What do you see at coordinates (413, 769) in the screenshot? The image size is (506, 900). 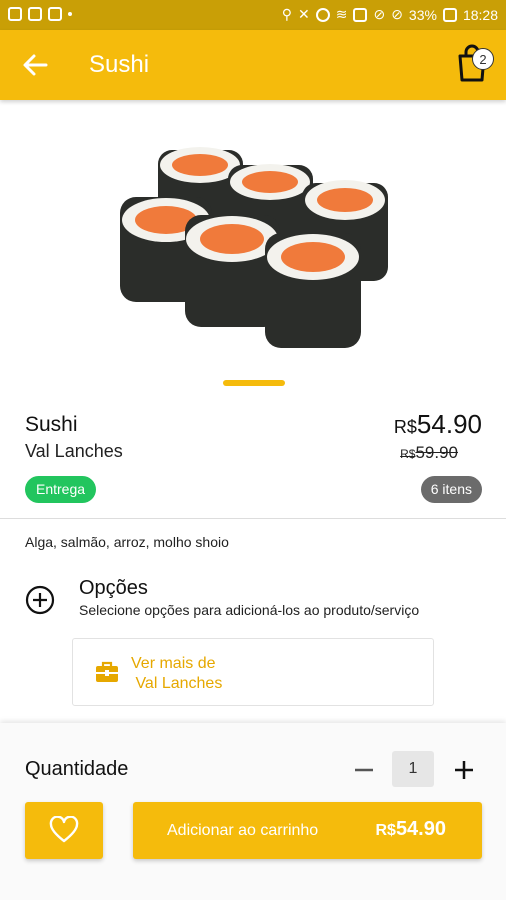 I see `quantity-value: 1` at bounding box center [413, 769].